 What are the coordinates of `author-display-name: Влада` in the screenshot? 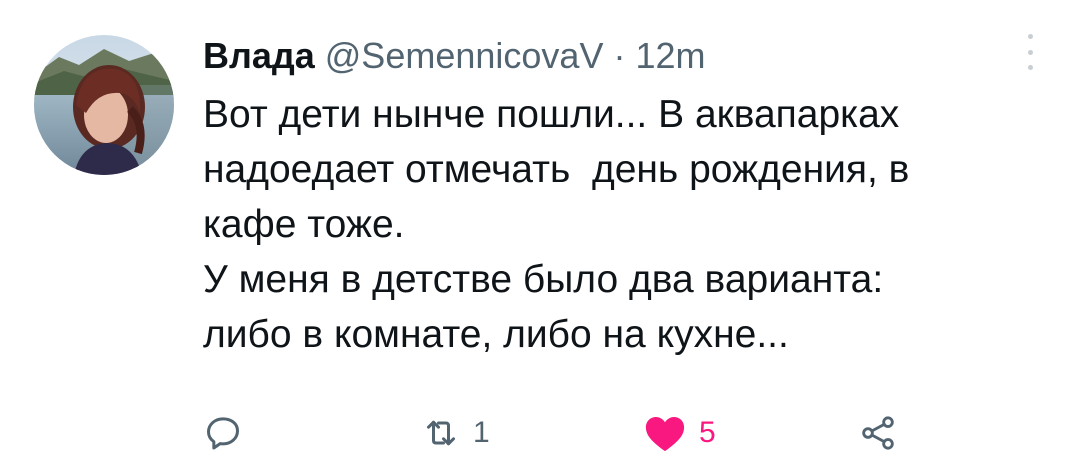 It's located at (259, 56).